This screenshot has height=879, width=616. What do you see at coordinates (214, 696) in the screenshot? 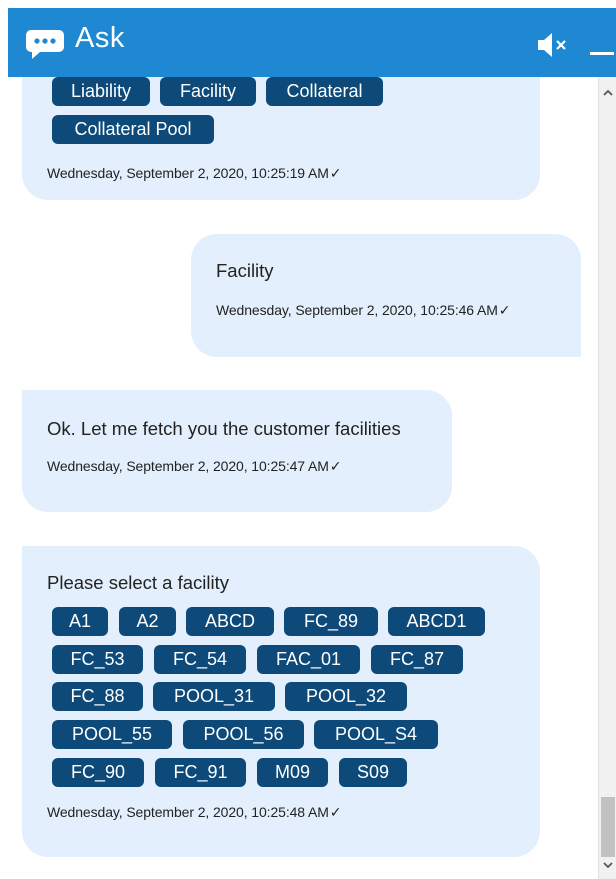
I see `facility-option-chip: POOL_31` at bounding box center [214, 696].